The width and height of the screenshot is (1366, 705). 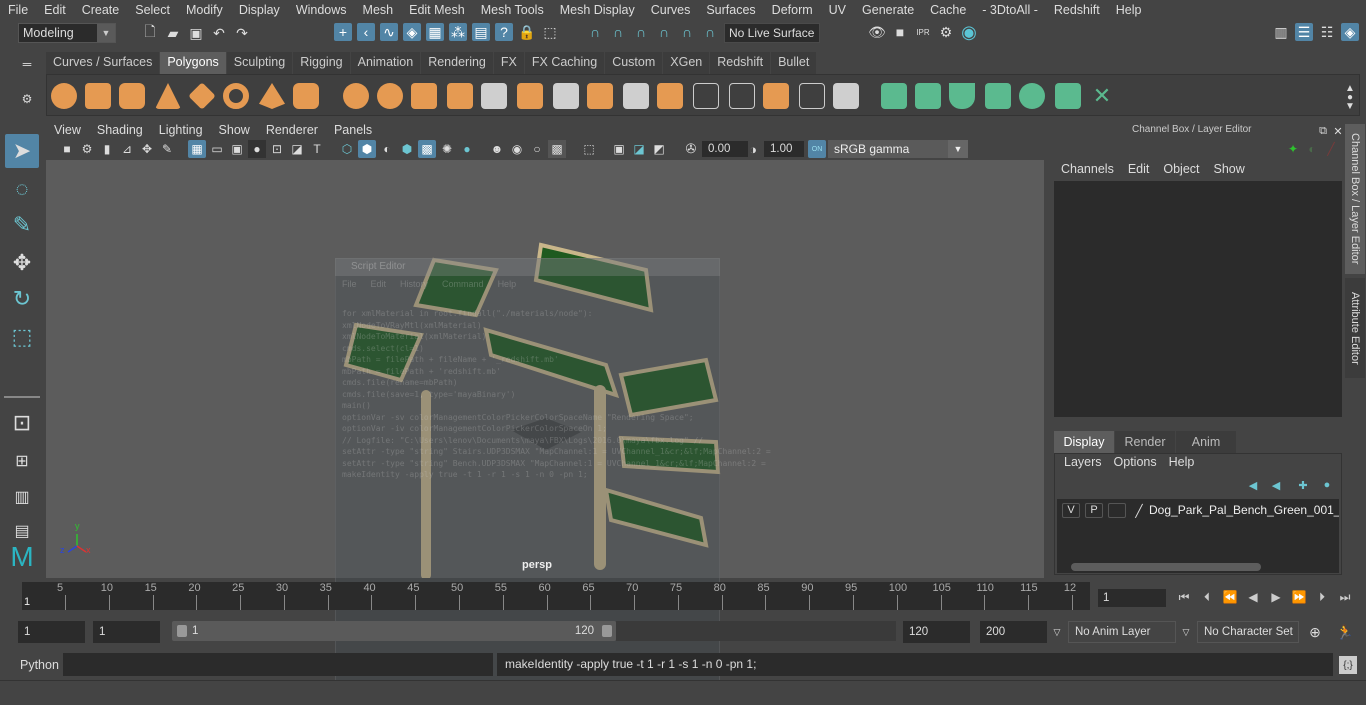 I want to click on single-pane-layout-icon: ⊡, so click(x=22, y=423).